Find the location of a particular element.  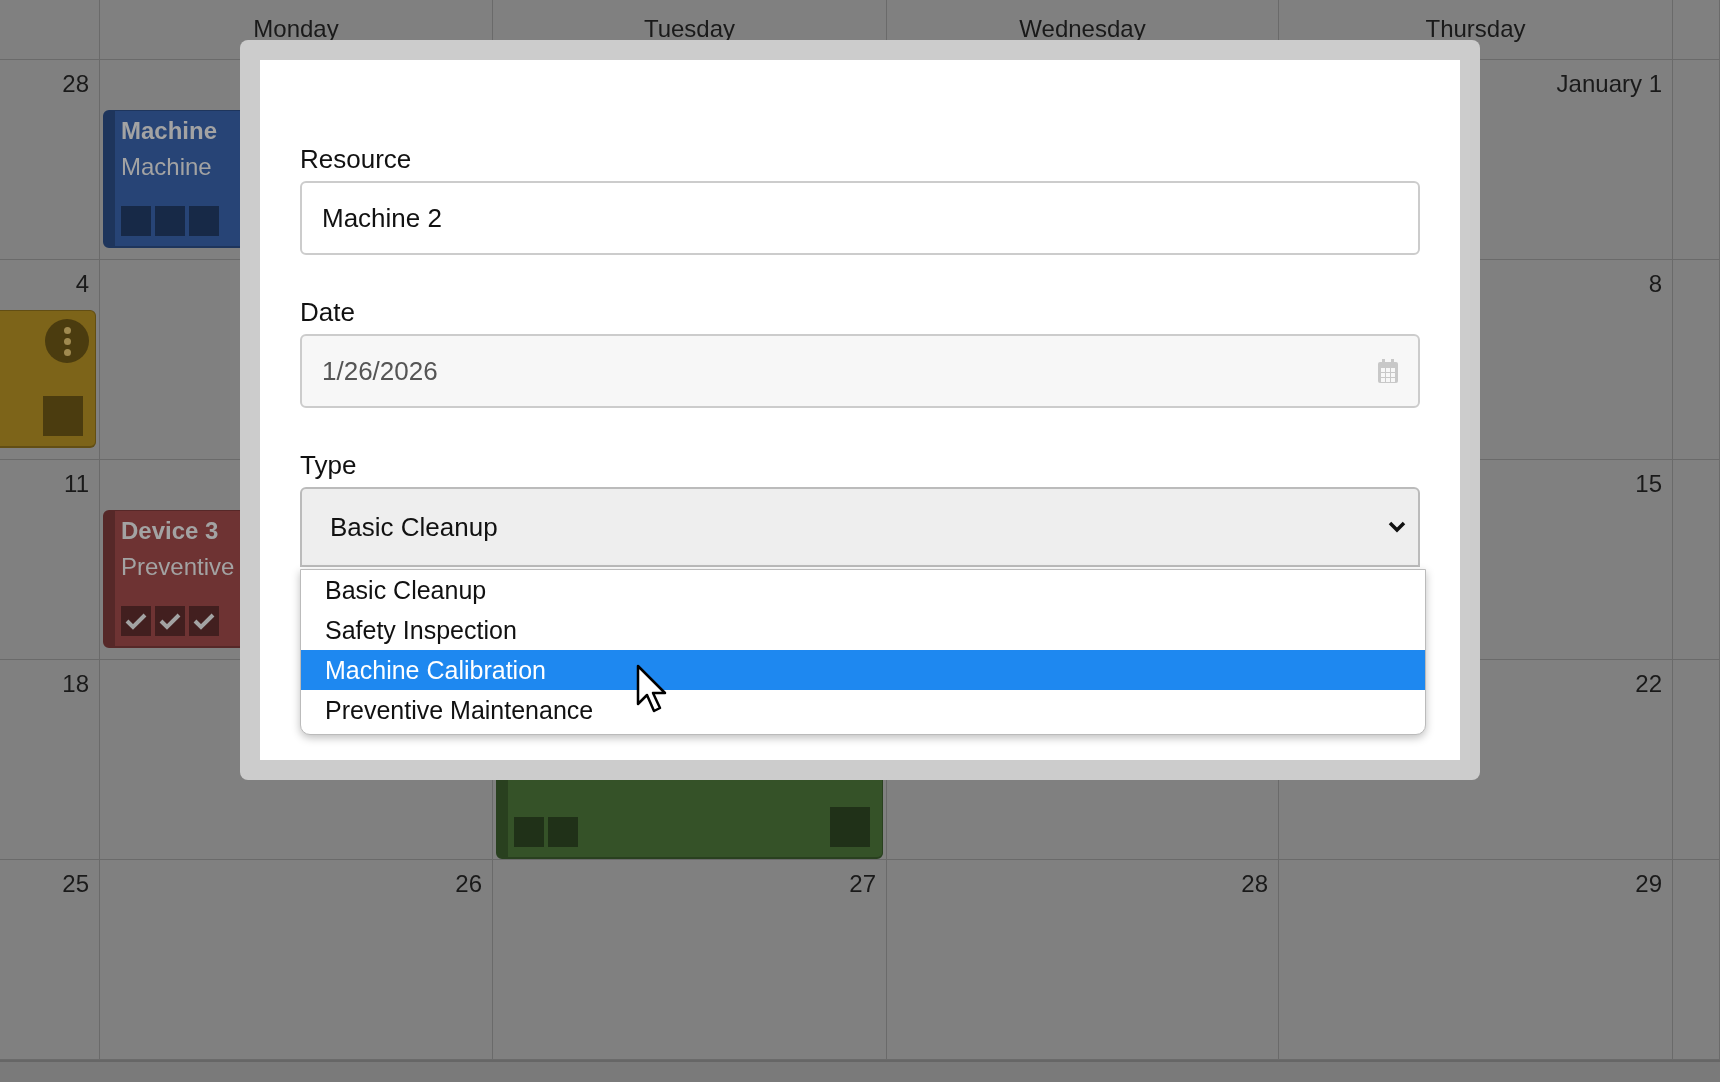

day-number: 22 is located at coordinates (1649, 684).